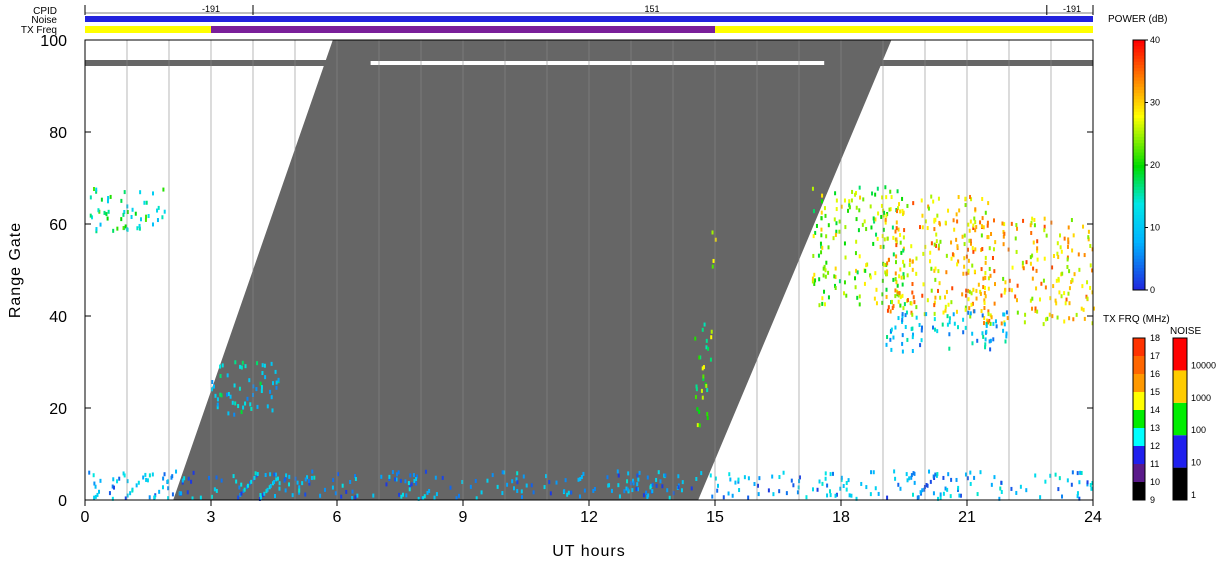 This screenshot has height=567, width=1228. What do you see at coordinates (1146, 419) in the screenshot?
I see `txfreq-colorbar: 9 10 11 12 13 14 15 16 17 18` at bounding box center [1146, 419].